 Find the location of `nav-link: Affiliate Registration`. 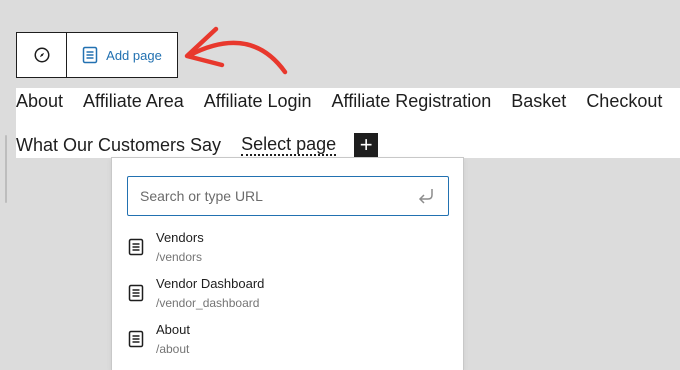

nav-link: Affiliate Registration is located at coordinates (412, 101).